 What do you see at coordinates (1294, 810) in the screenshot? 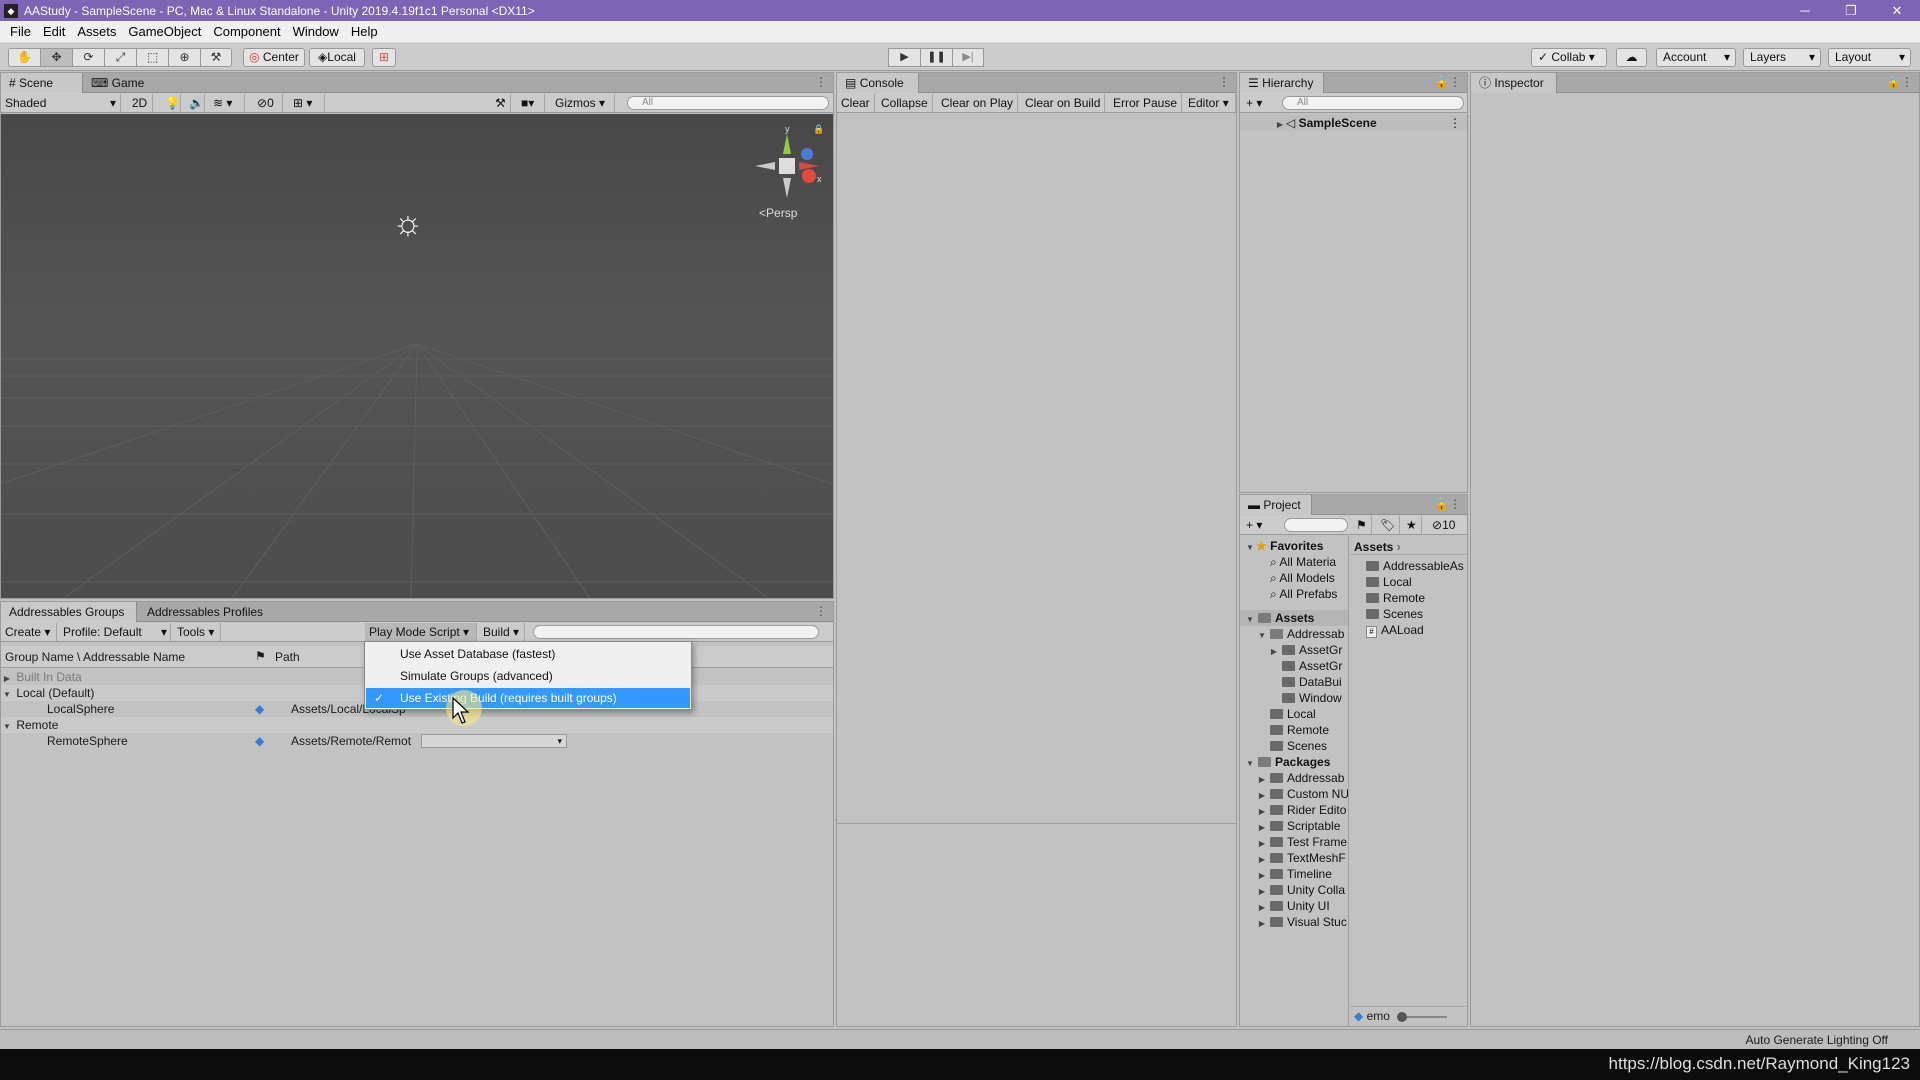
I see `package-item: ▶ Rider Edito` at bounding box center [1294, 810].